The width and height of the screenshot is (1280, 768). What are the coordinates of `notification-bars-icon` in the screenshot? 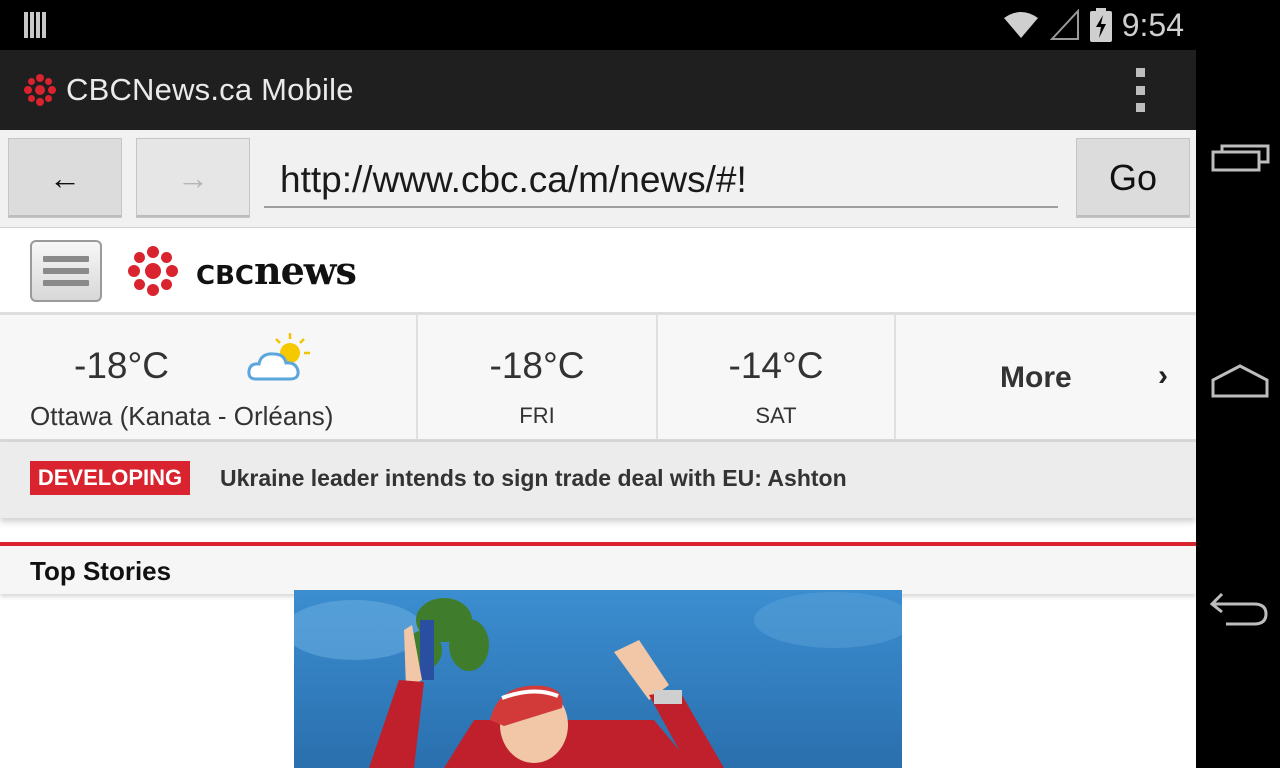 It's located at (36, 25).